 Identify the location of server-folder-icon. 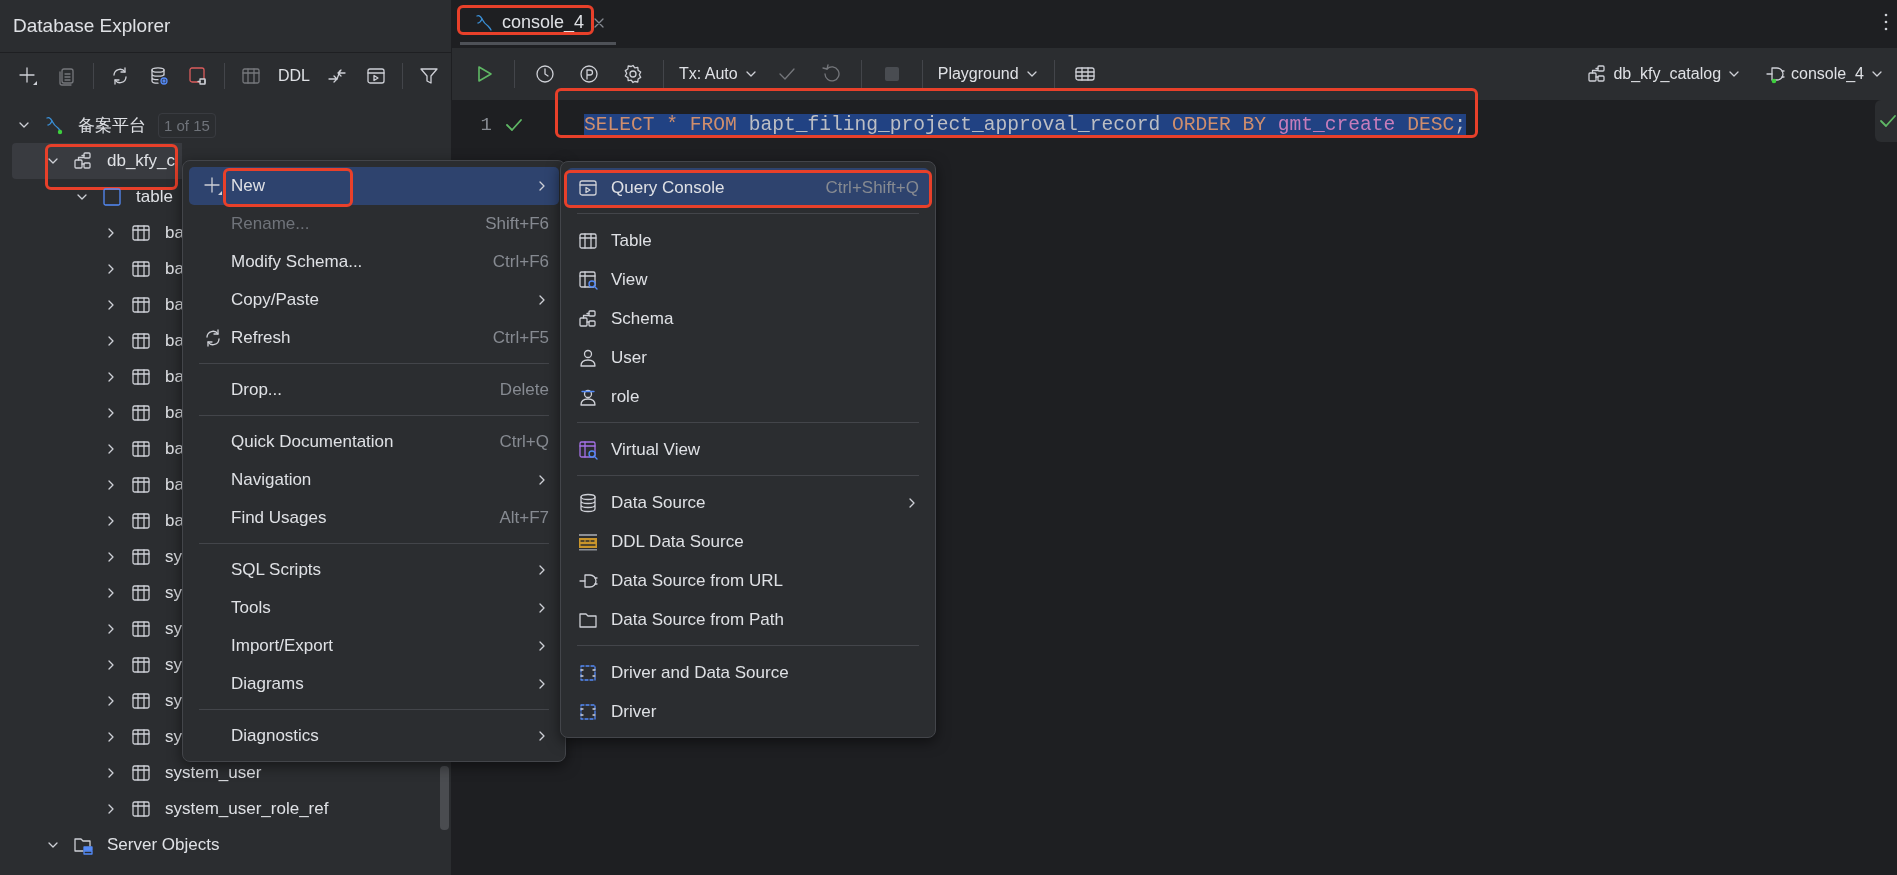
(83, 845).